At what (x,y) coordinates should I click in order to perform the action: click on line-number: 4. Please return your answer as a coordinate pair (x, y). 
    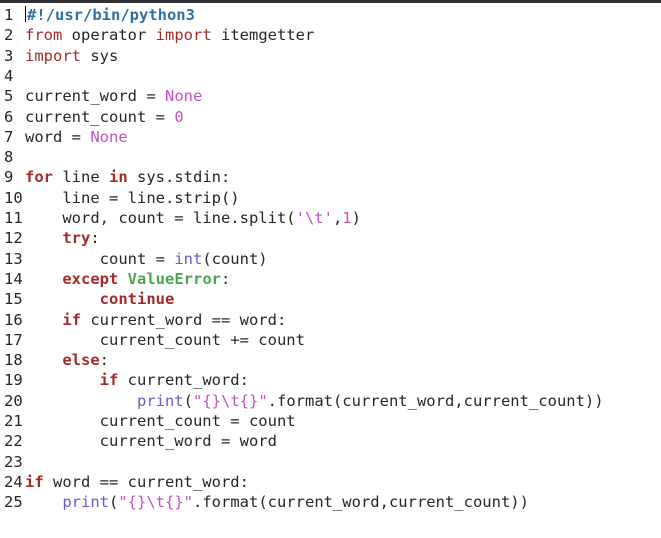
    Looking at the image, I should click on (9, 75).